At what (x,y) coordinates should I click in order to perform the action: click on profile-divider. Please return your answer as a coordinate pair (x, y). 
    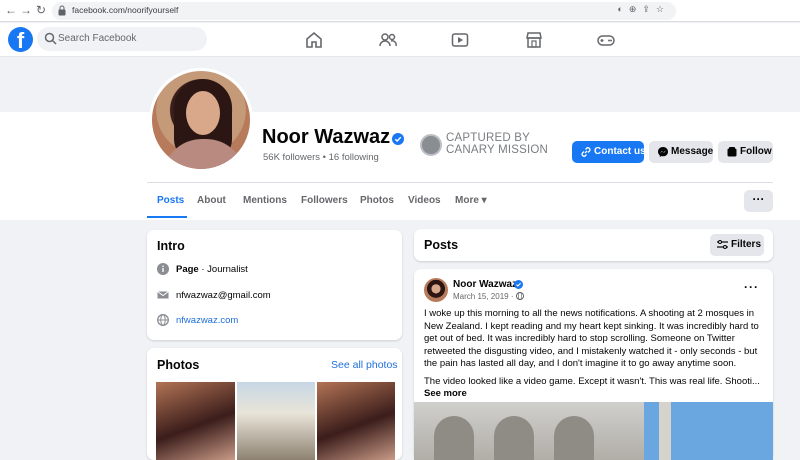
    Looking at the image, I should click on (460, 182).